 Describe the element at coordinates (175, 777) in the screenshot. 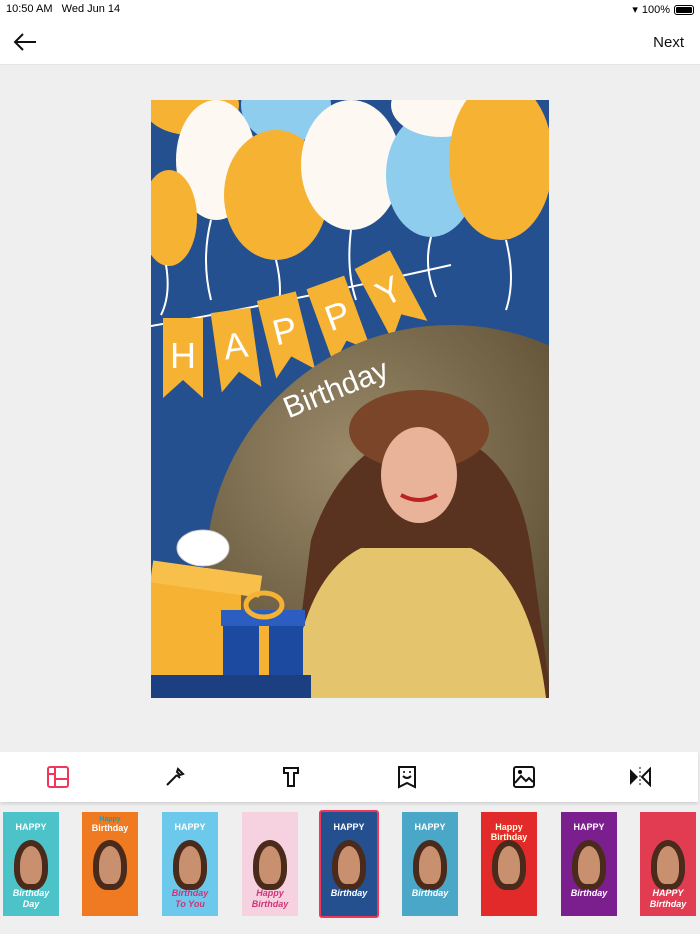

I see `color-picker-icon` at that location.